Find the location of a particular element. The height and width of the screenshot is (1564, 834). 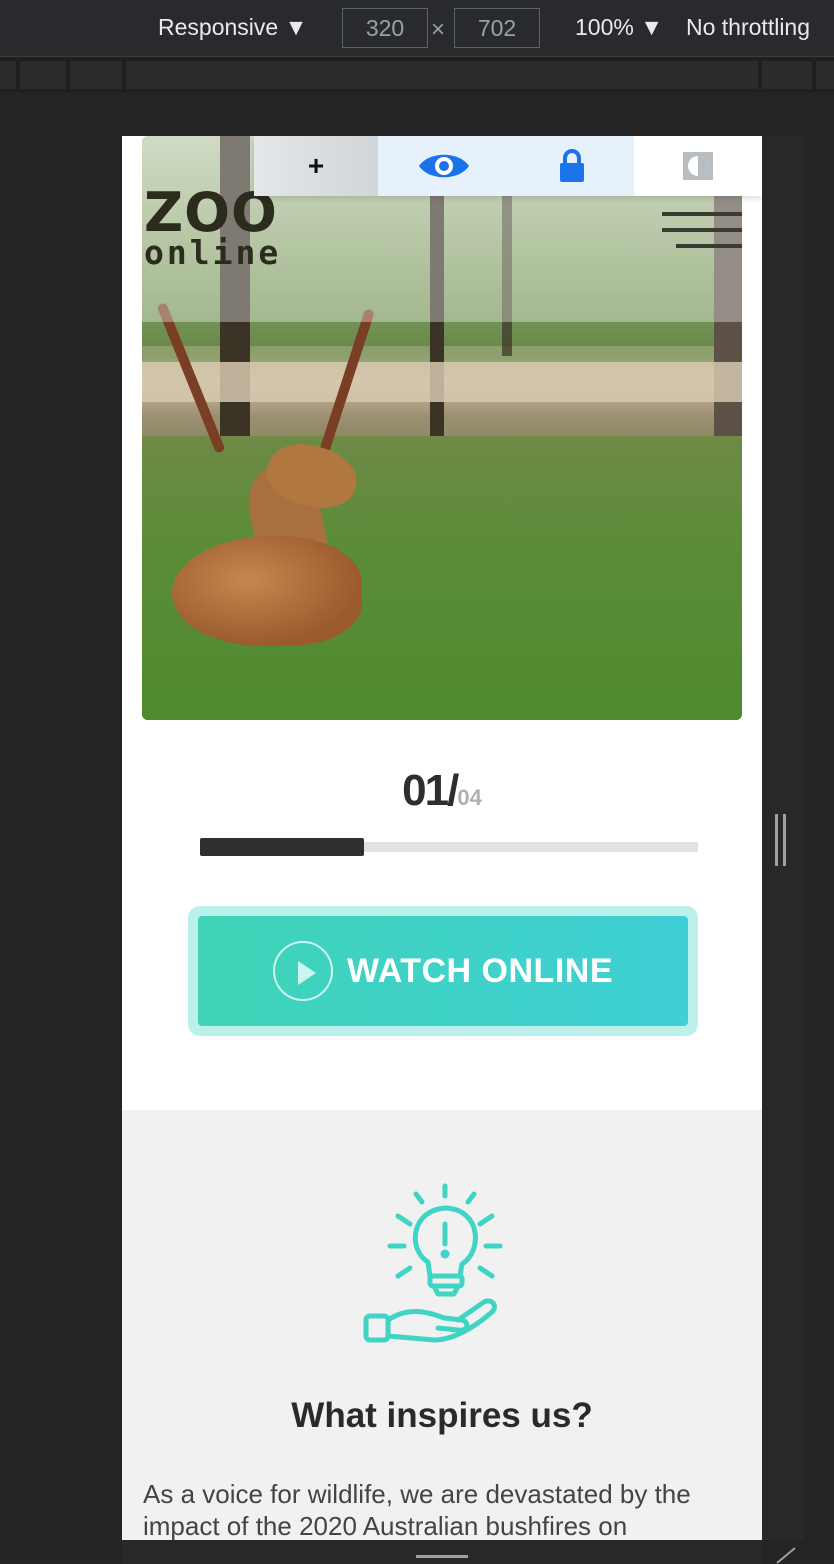

contrast-button is located at coordinates (698, 166).